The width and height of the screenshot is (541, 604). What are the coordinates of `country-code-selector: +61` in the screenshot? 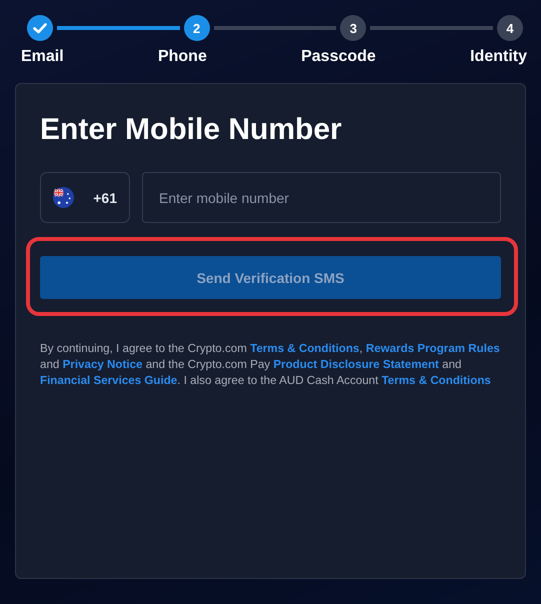 It's located at (85, 197).